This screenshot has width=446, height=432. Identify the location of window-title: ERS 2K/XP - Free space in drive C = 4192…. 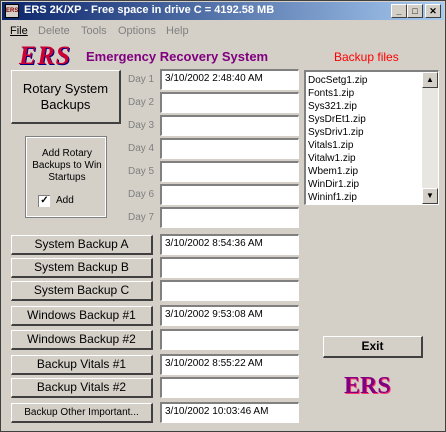
(149, 10).